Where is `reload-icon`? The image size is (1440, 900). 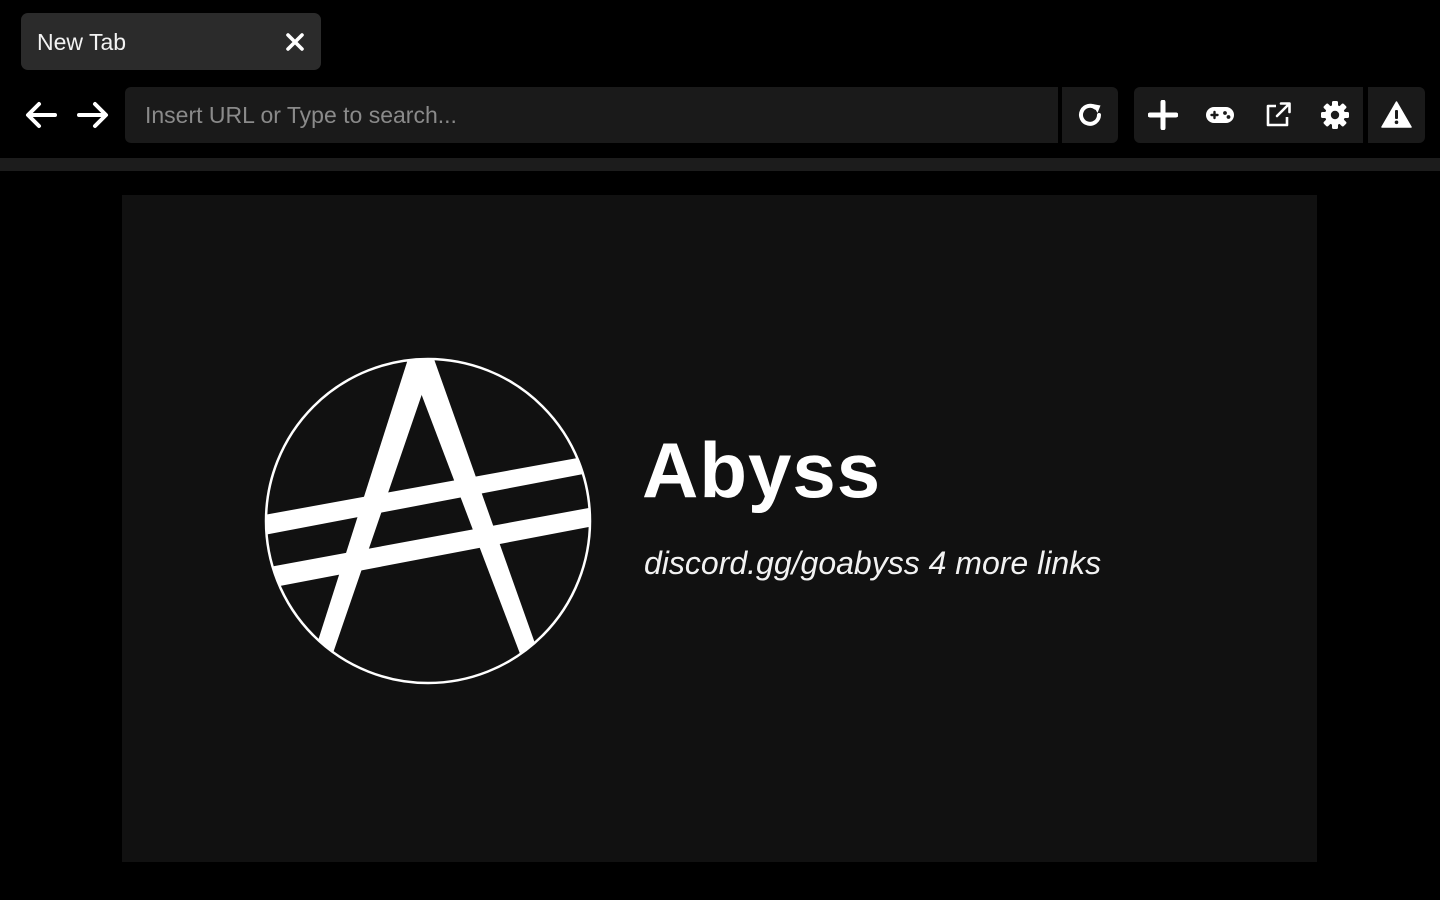 reload-icon is located at coordinates (1090, 114).